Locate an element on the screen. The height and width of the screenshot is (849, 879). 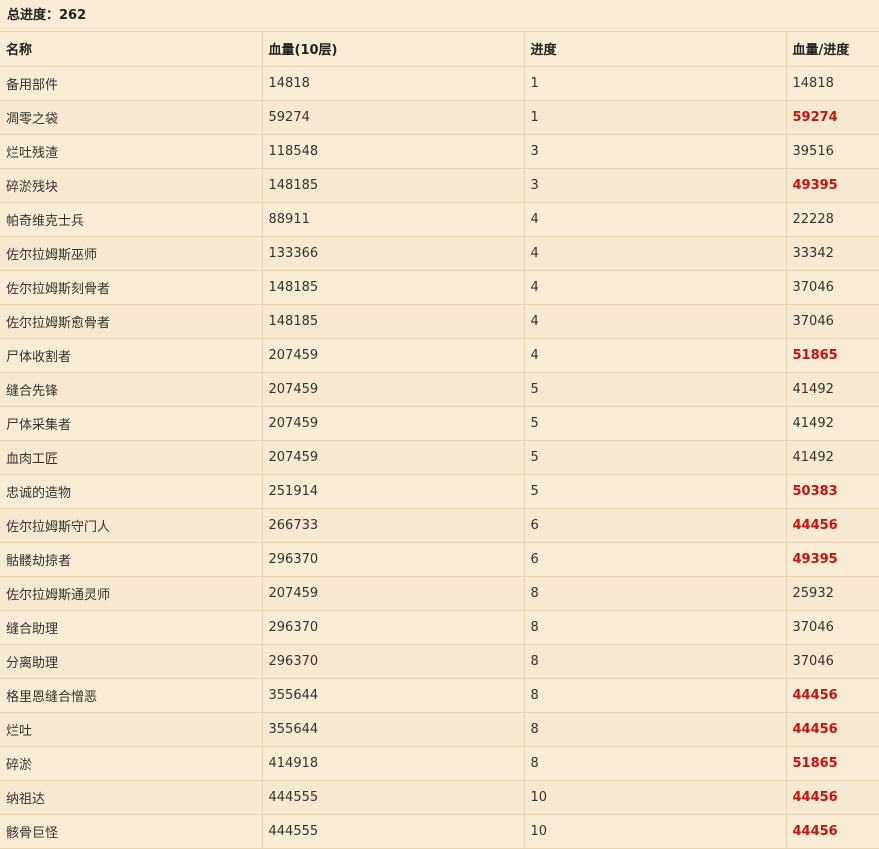
cell-name: 佐尔拉姆斯守门人 is located at coordinates (131, 525).